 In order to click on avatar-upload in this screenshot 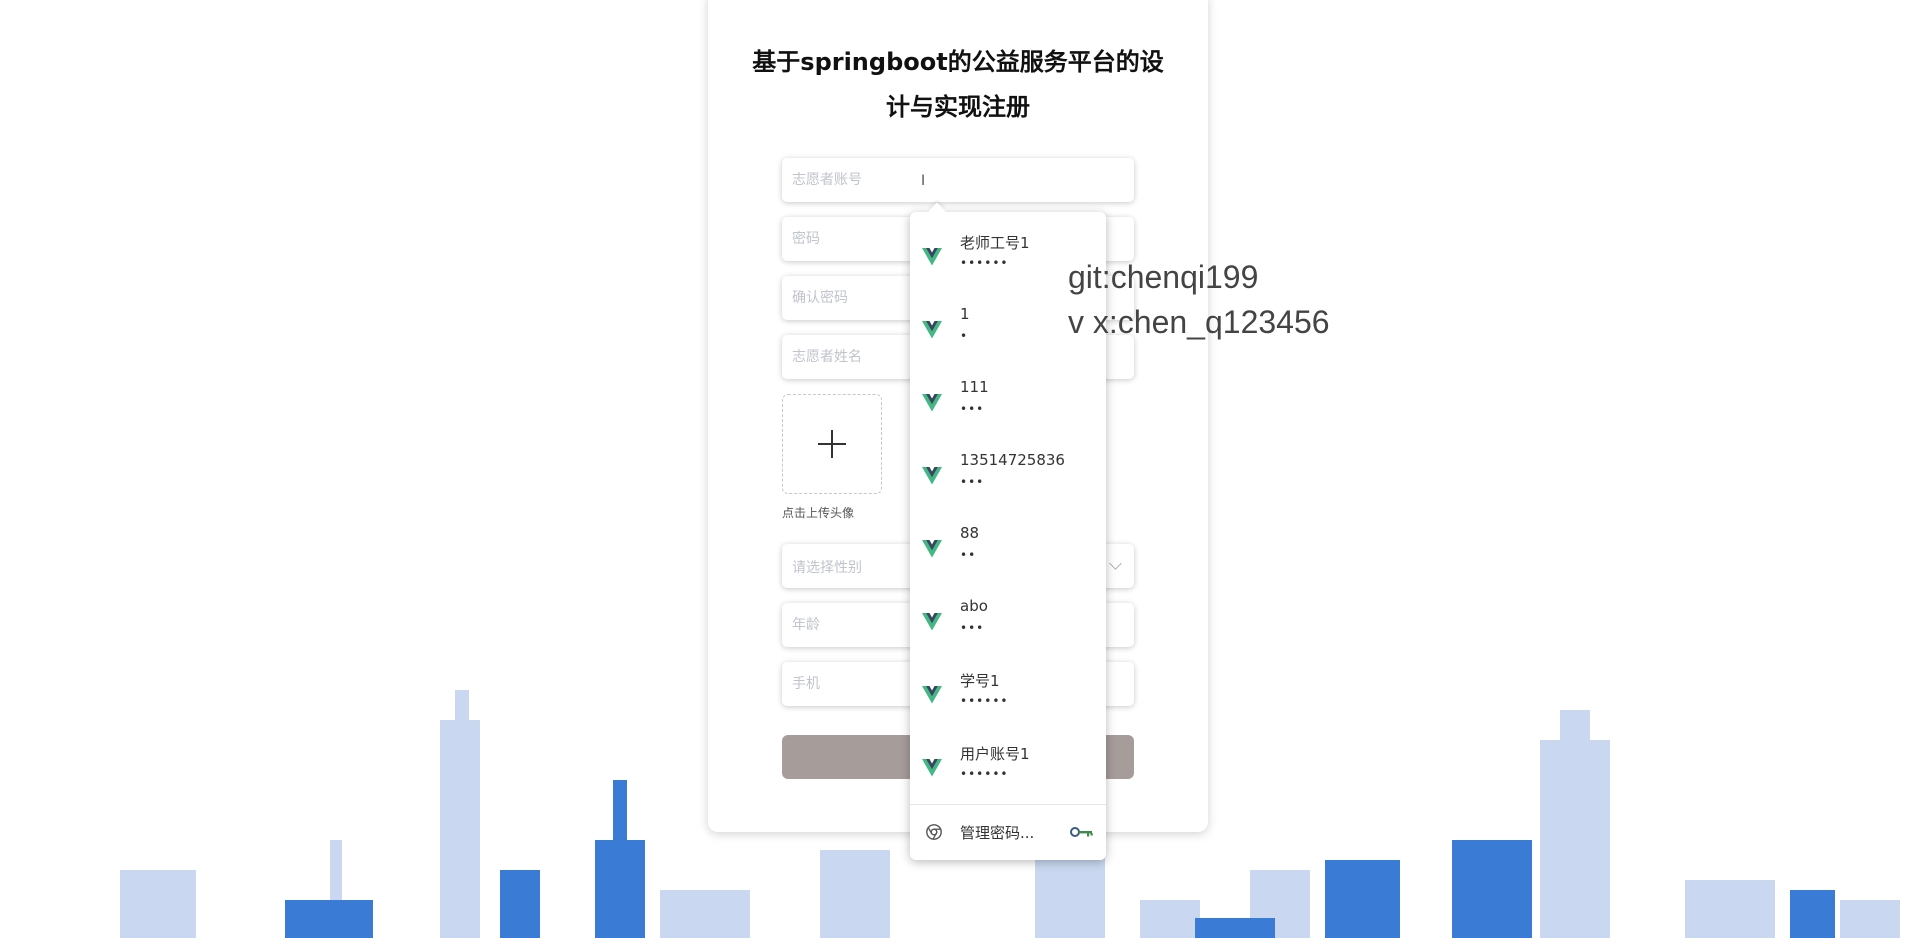, I will do `click(832, 444)`.